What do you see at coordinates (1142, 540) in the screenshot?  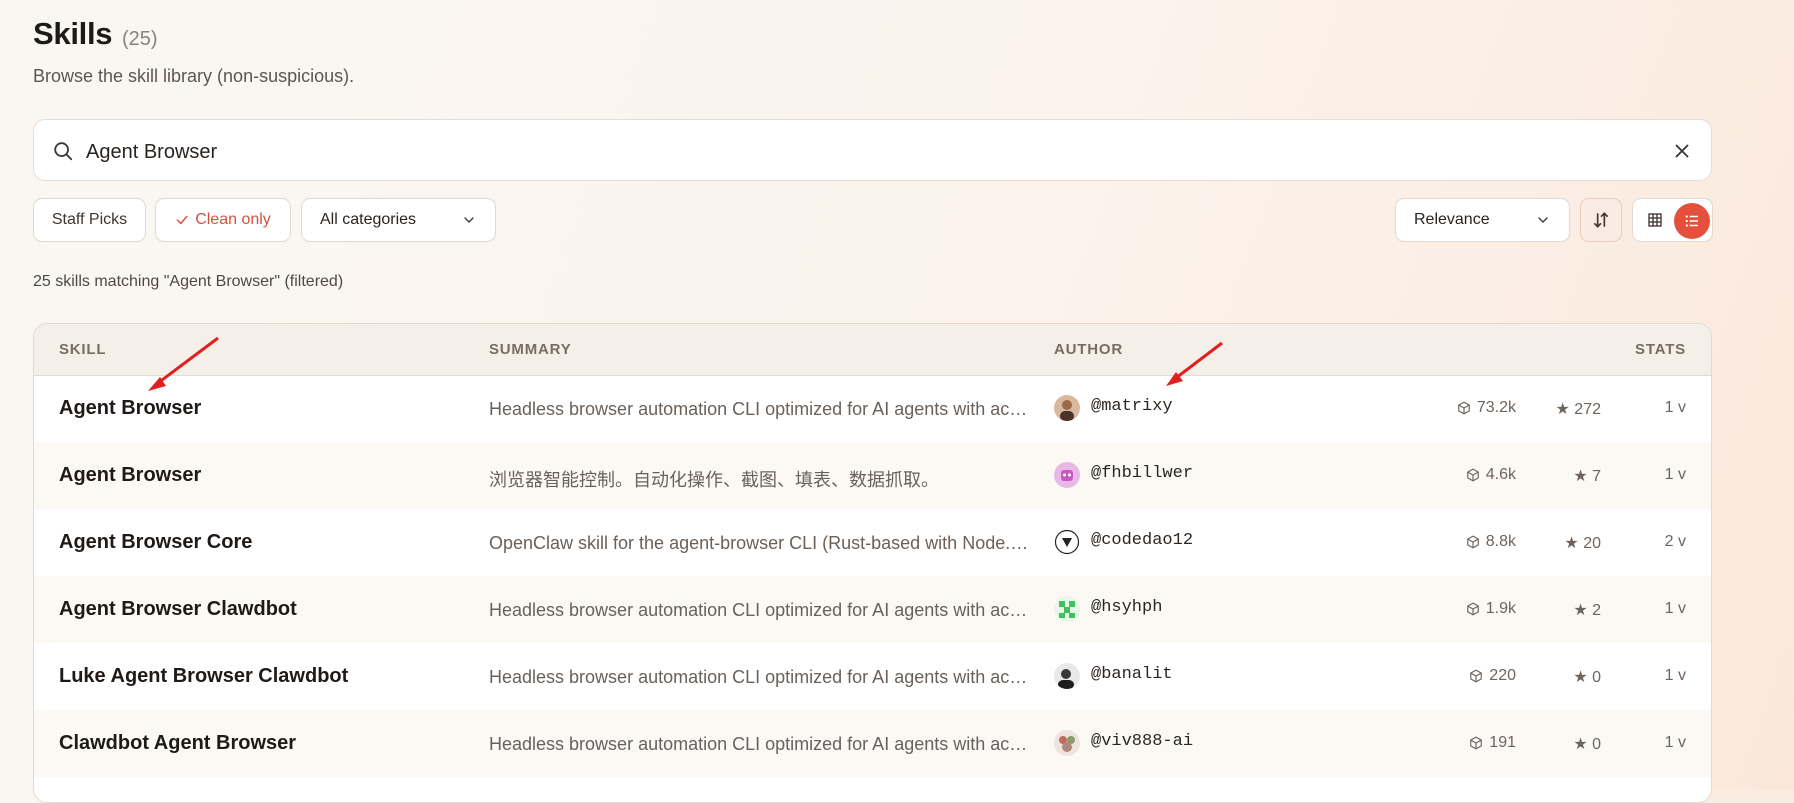 I see `author-handle: @codedao12` at bounding box center [1142, 540].